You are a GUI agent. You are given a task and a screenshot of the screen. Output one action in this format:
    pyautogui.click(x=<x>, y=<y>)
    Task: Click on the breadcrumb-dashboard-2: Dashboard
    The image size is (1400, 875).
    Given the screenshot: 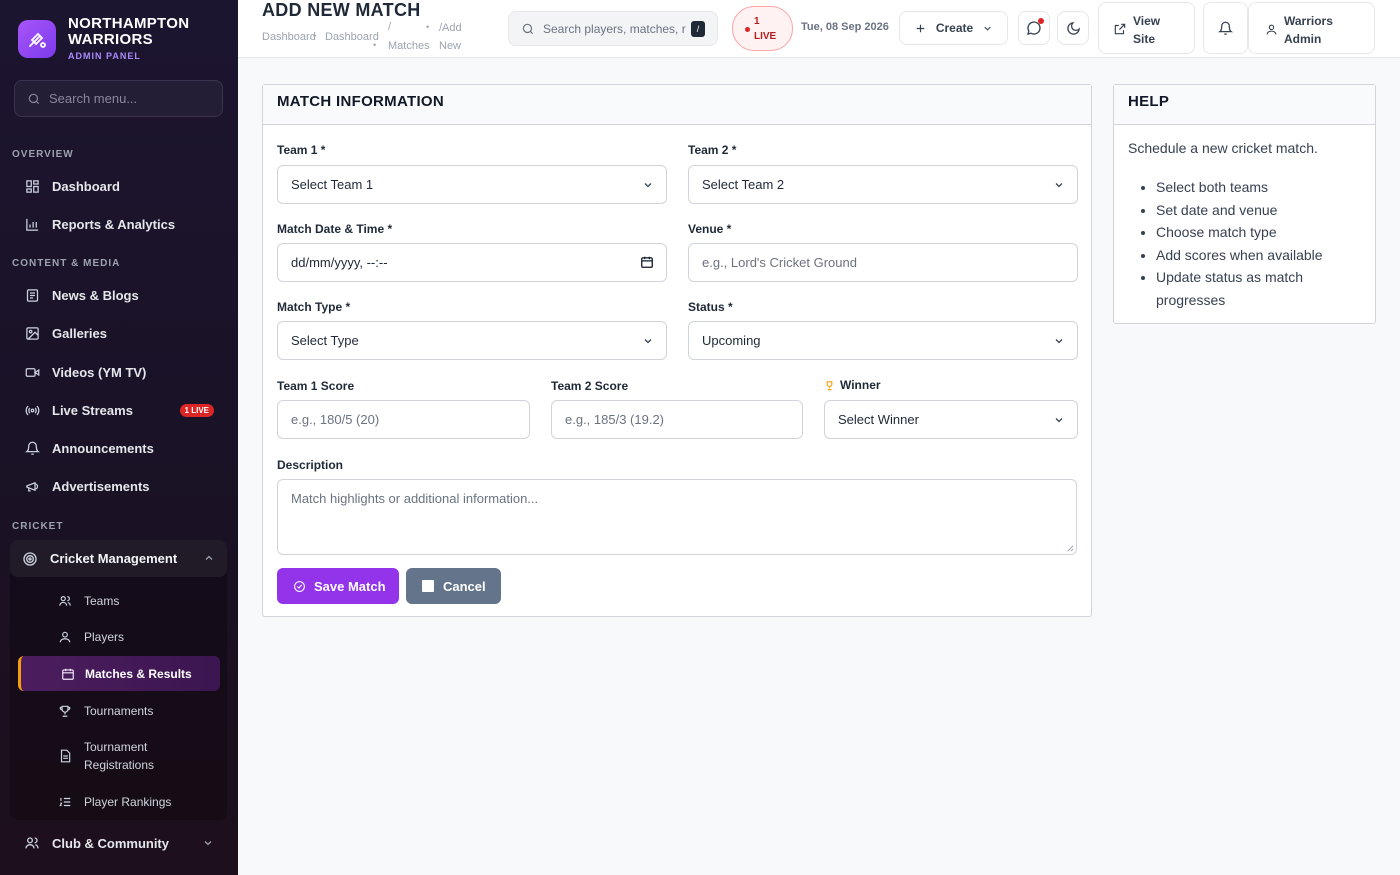 What is the action you would take?
    pyautogui.click(x=352, y=37)
    